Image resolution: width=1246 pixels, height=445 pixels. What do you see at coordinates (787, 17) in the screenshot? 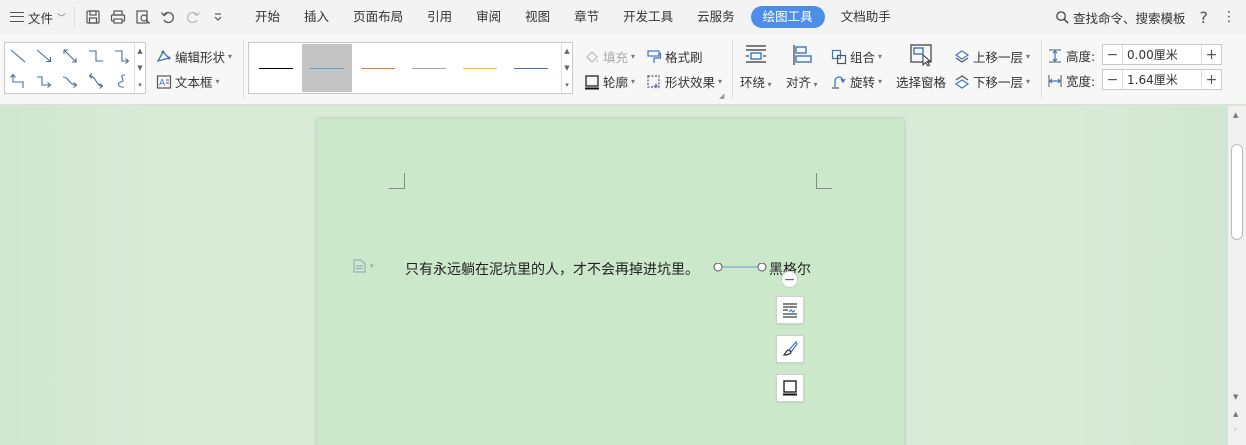
I see `tab-drawing-tools: 绘图工具` at bounding box center [787, 17].